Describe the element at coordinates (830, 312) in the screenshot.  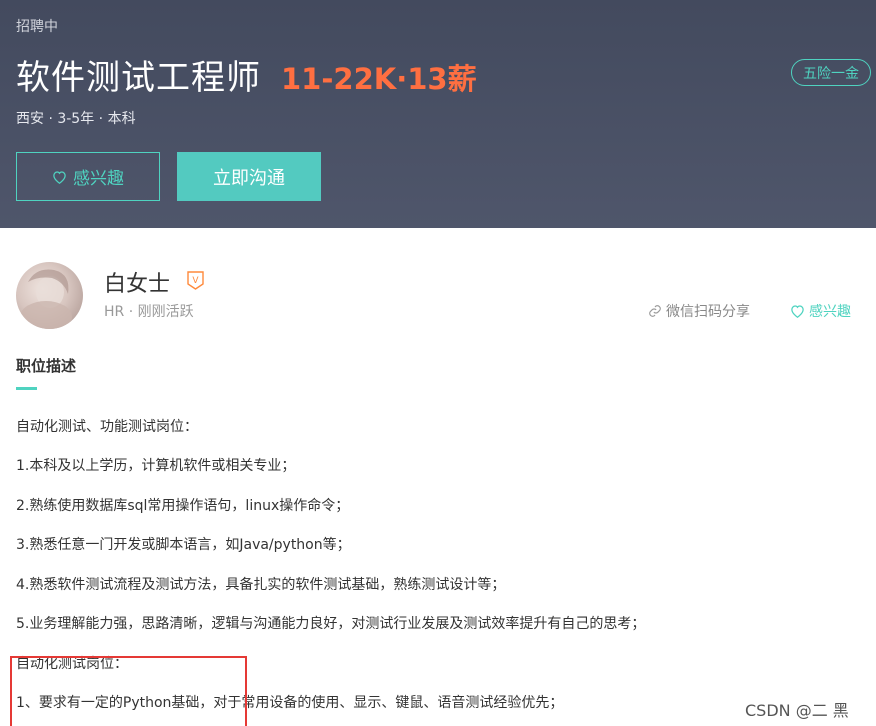
I see `interest-link-label: 感兴趣` at that location.